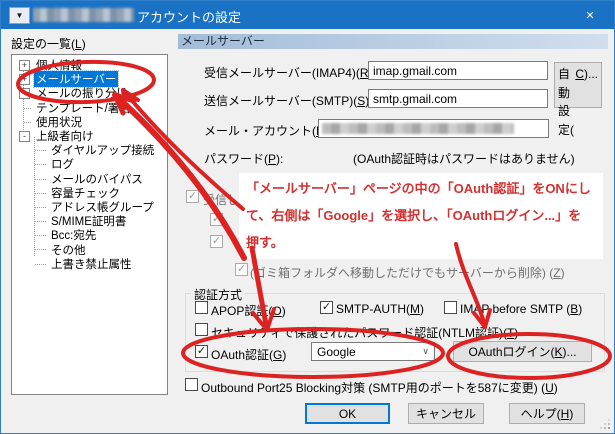 This screenshot has width=615, height=434. What do you see at coordinates (249, 355) in the screenshot?
I see `oauth-label: OAuth認証(G)` at bounding box center [249, 355].